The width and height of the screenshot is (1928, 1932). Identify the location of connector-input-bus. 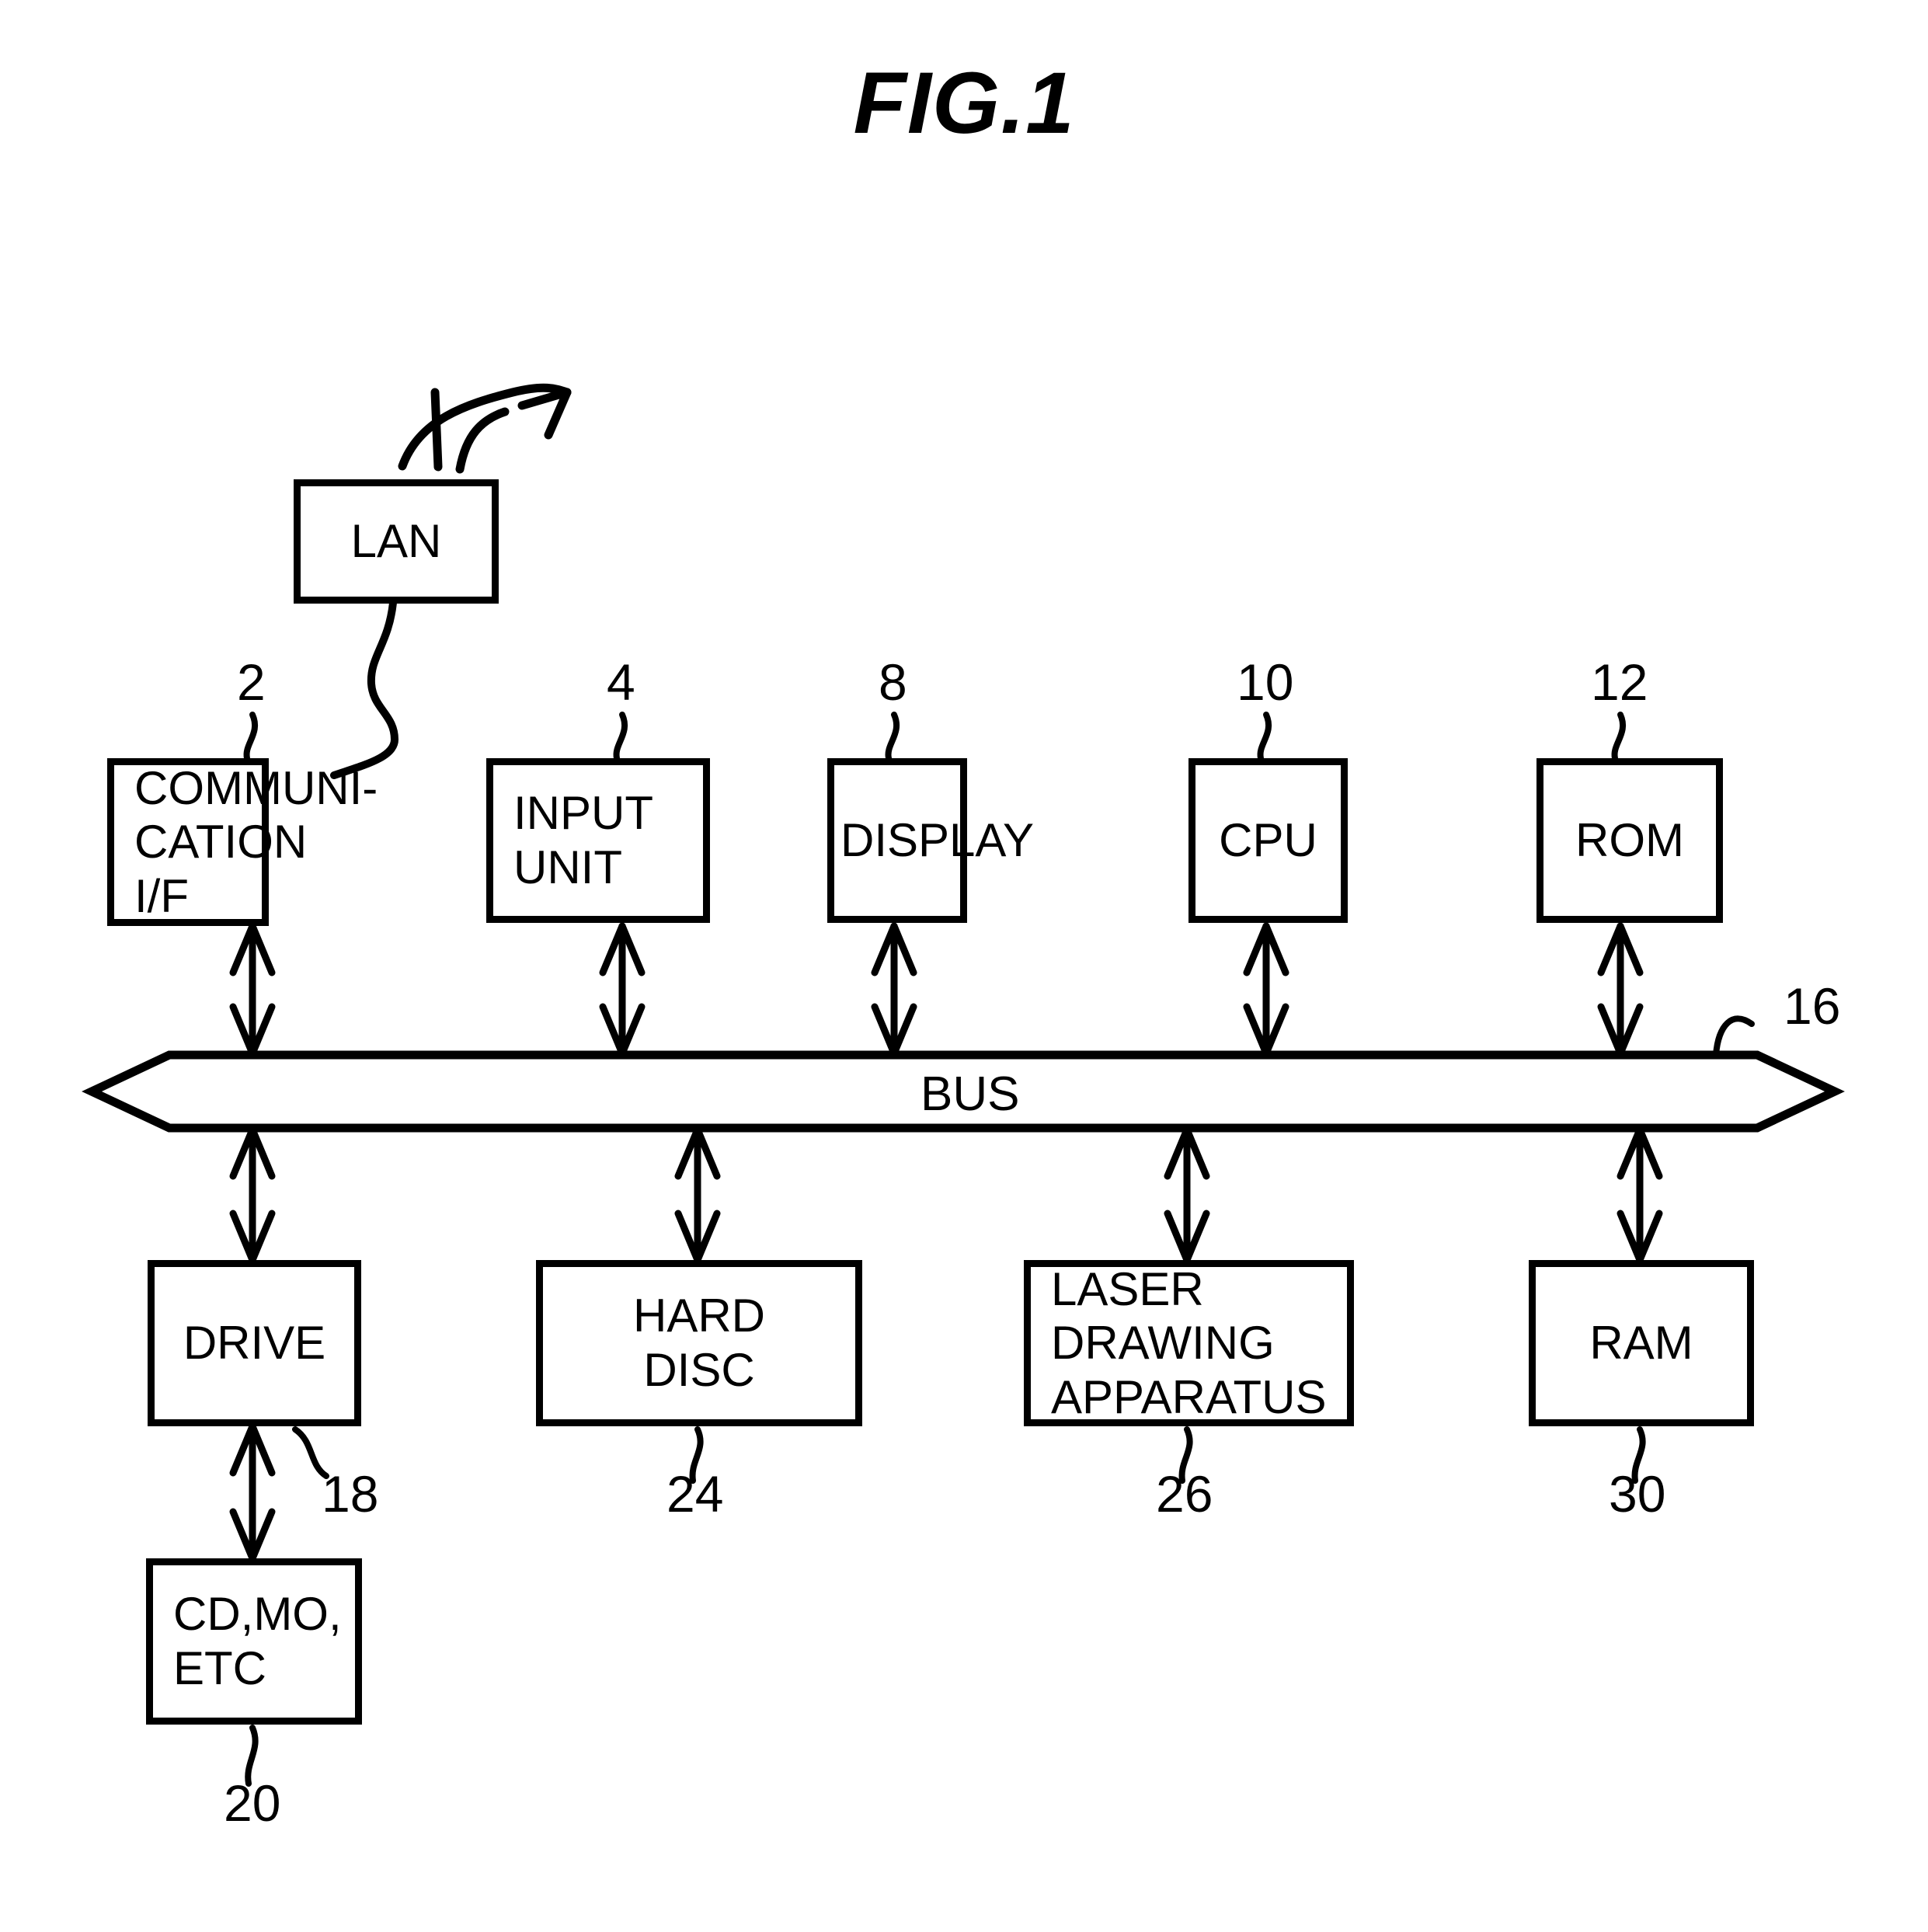
(622, 990).